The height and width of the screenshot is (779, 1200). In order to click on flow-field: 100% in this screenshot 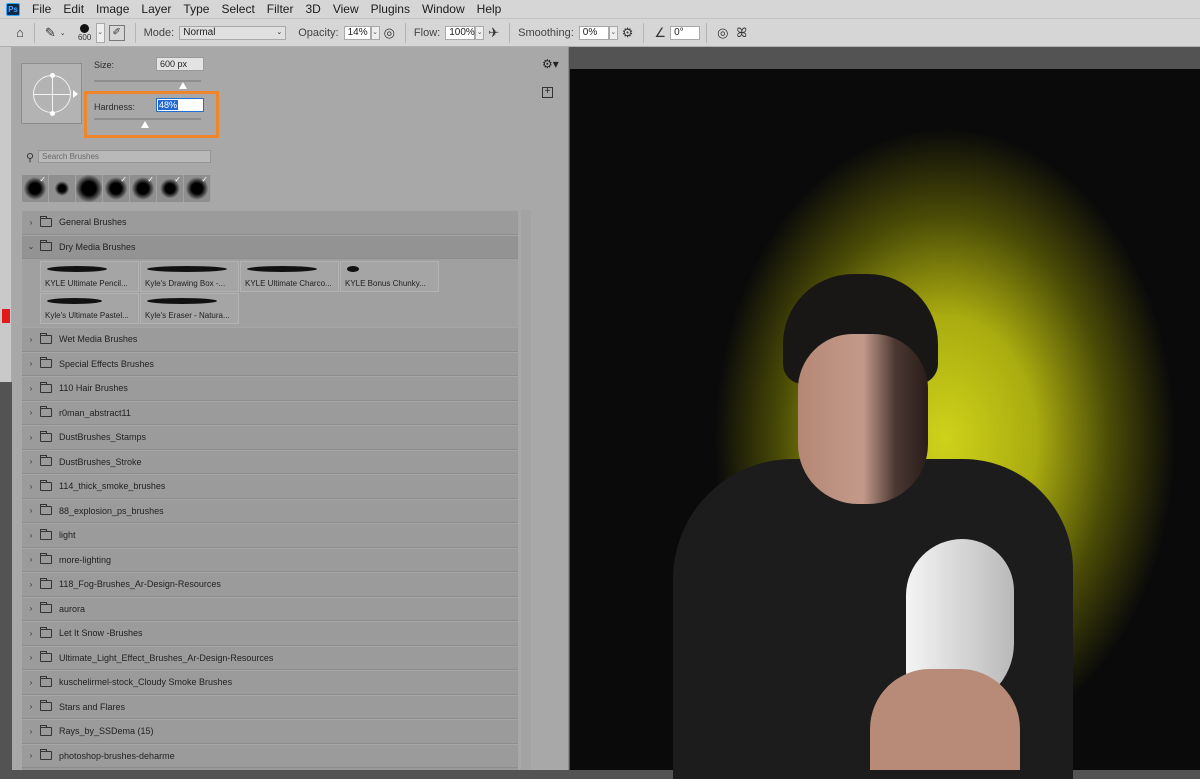, I will do `click(460, 32)`.